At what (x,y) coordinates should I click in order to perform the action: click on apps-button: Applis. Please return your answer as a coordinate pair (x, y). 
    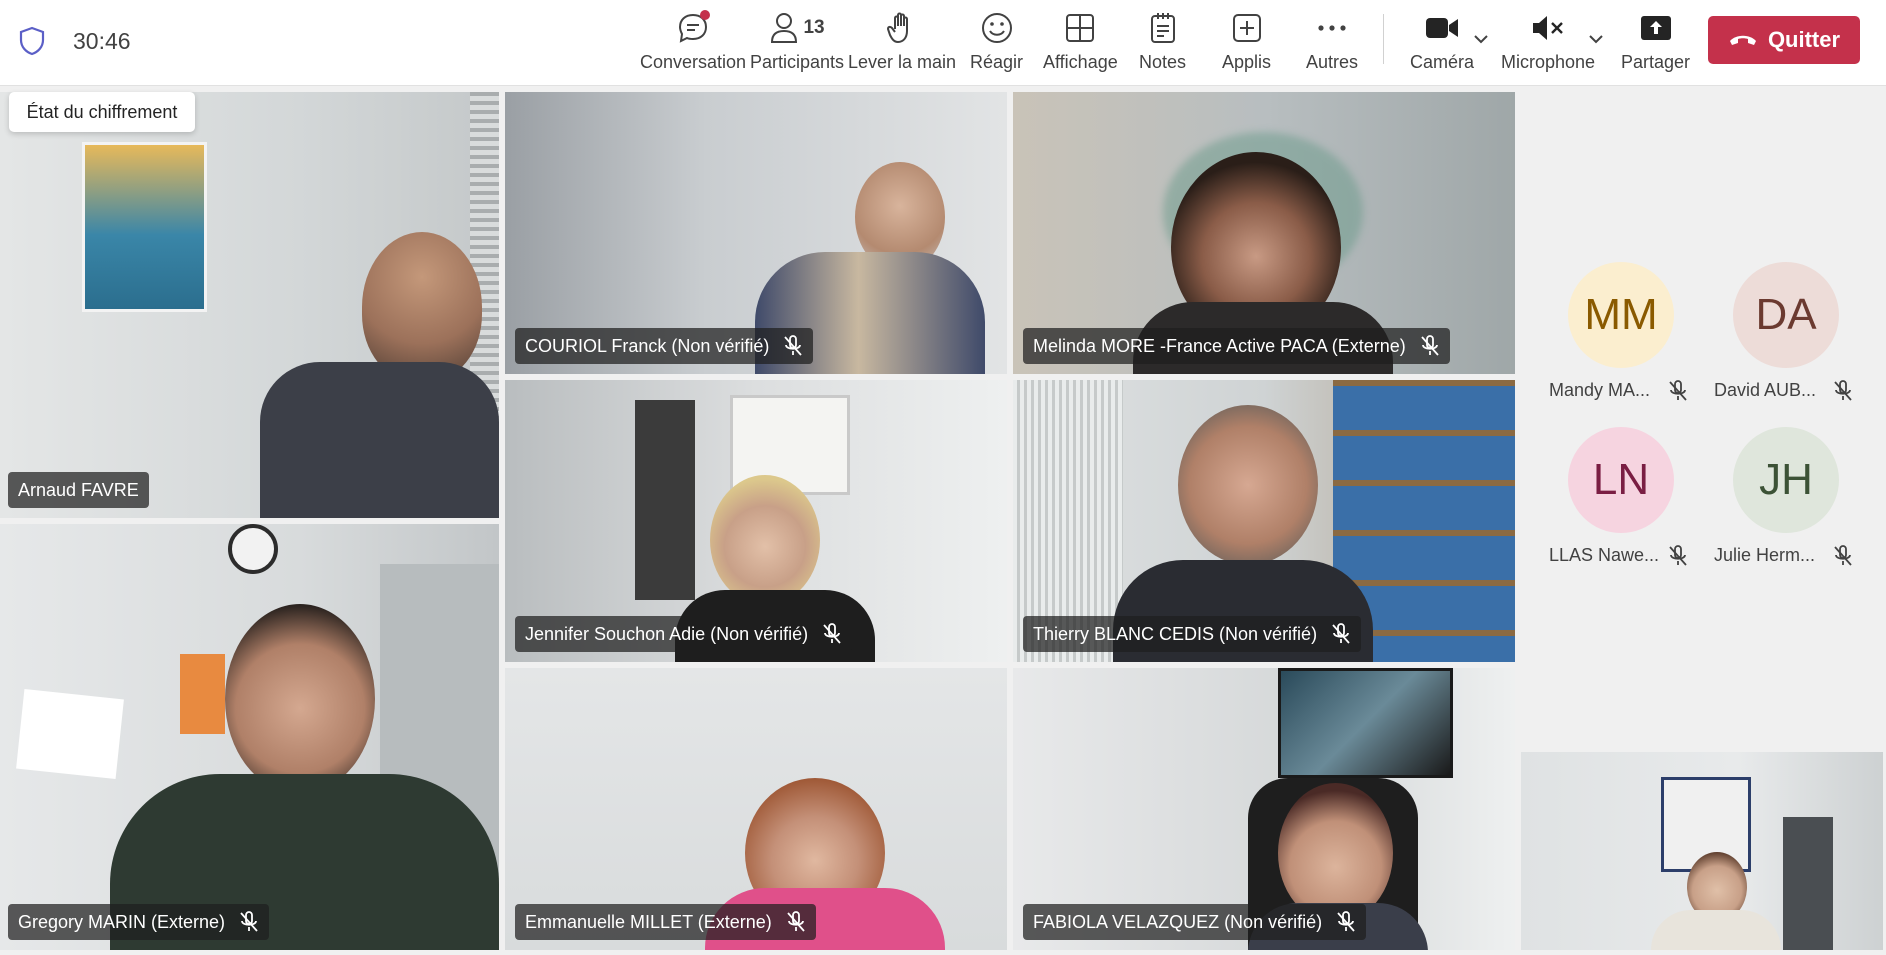
    Looking at the image, I should click on (1246, 43).